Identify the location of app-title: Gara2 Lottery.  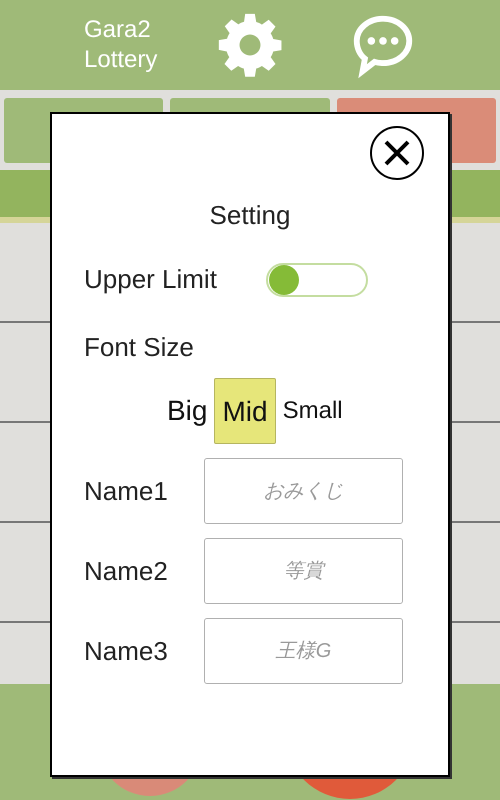
(121, 45).